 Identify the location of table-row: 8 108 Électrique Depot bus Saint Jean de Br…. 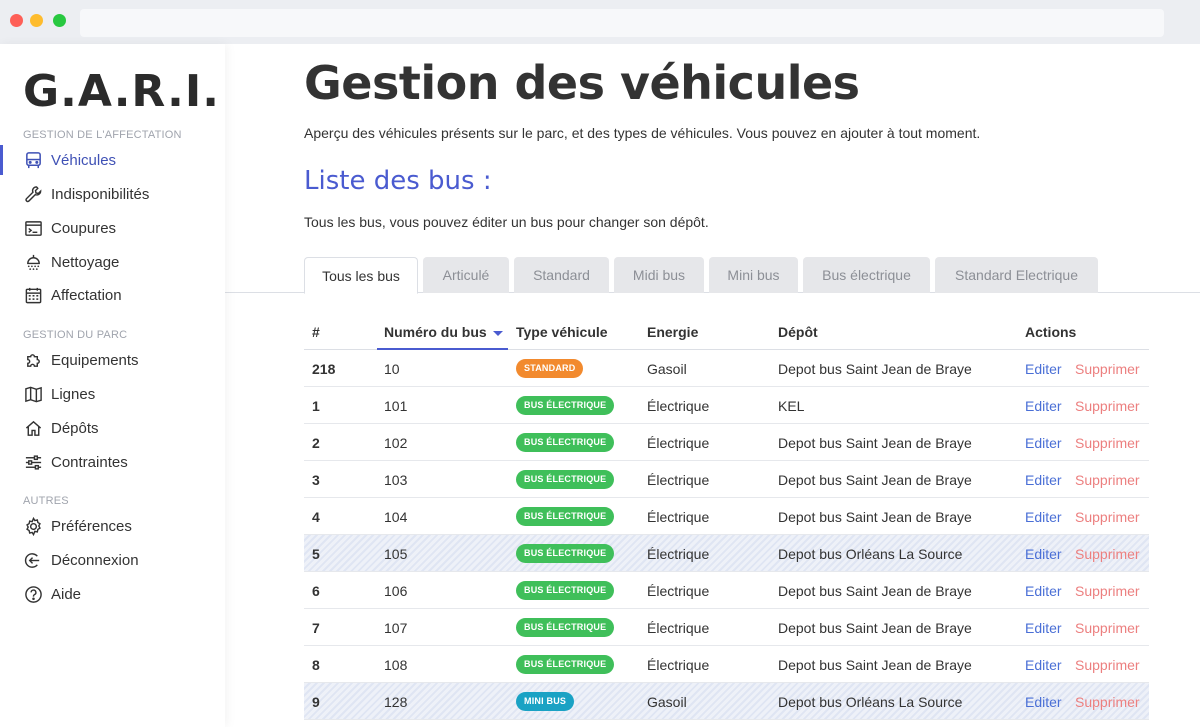
(726, 664).